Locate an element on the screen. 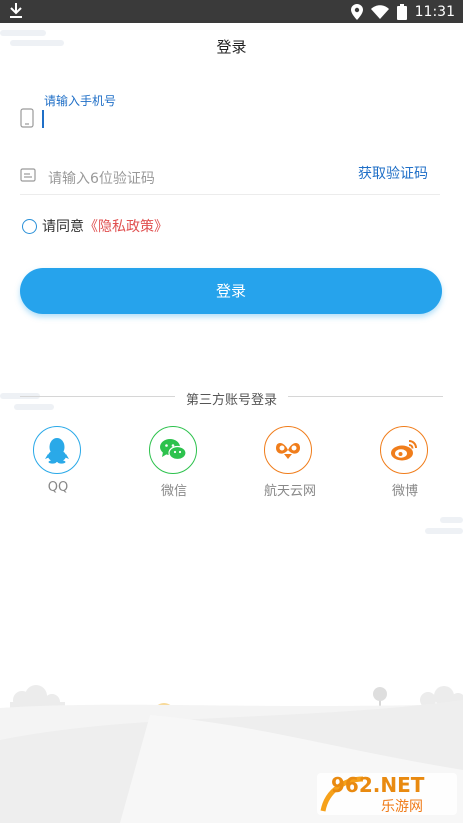 The height and width of the screenshot is (823, 463). status-time: 11:31 is located at coordinates (434, 12).